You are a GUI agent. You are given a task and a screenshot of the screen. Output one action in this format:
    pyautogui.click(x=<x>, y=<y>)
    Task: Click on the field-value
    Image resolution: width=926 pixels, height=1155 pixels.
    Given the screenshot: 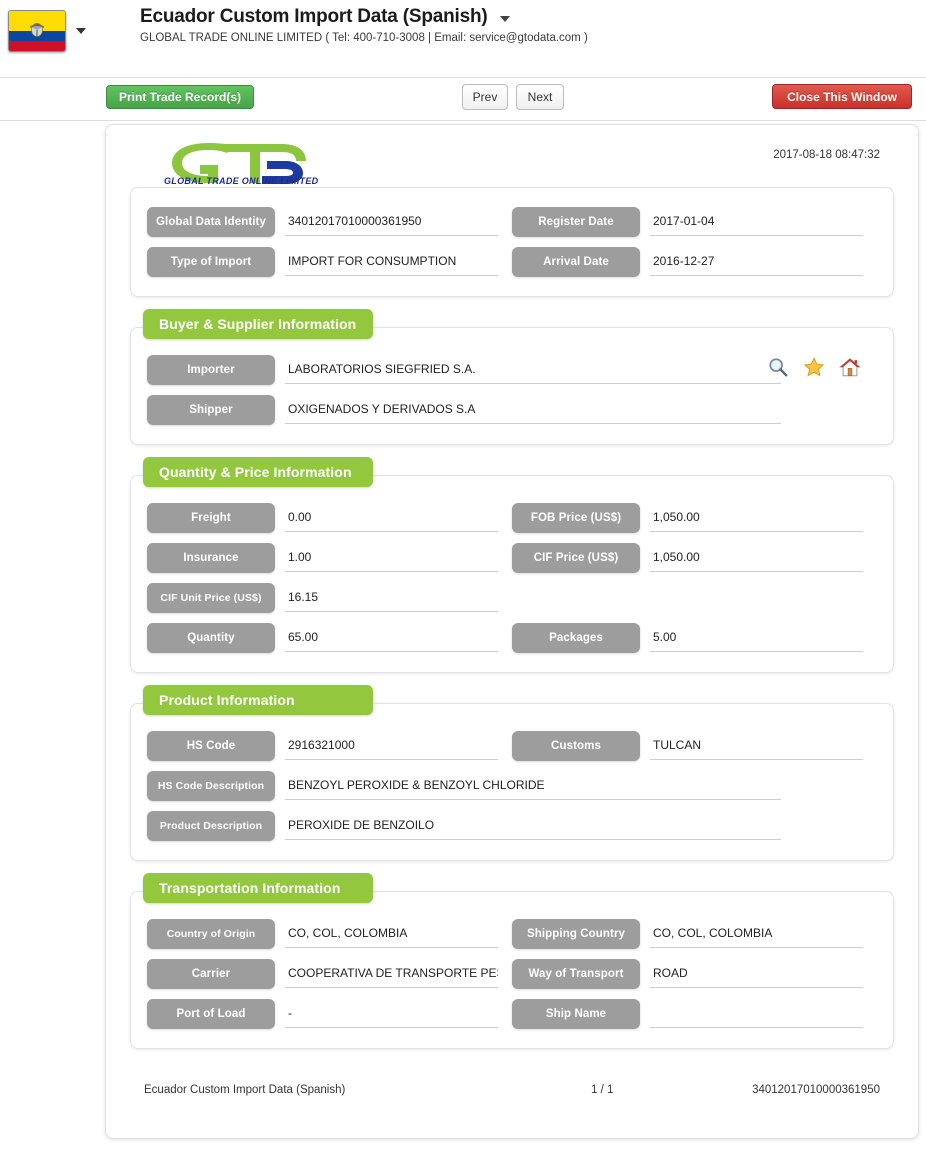 What is the action you would take?
    pyautogui.click(x=756, y=1014)
    